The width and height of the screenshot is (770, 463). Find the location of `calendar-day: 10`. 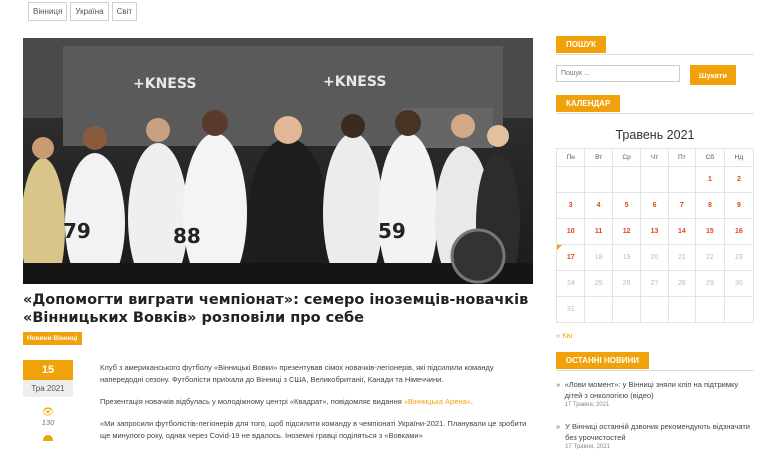

calendar-day: 10 is located at coordinates (570, 231).